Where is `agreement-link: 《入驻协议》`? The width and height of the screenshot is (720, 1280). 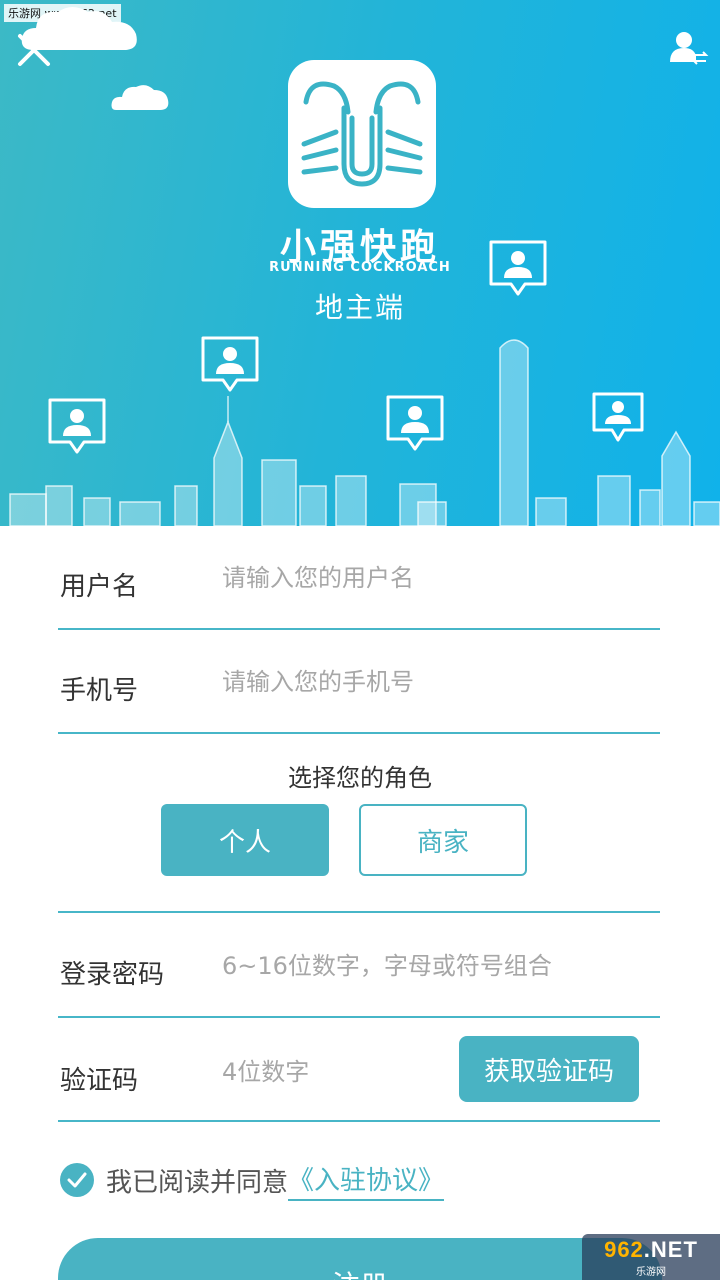
agreement-link: 《入驻协议》 is located at coordinates (366, 1180).